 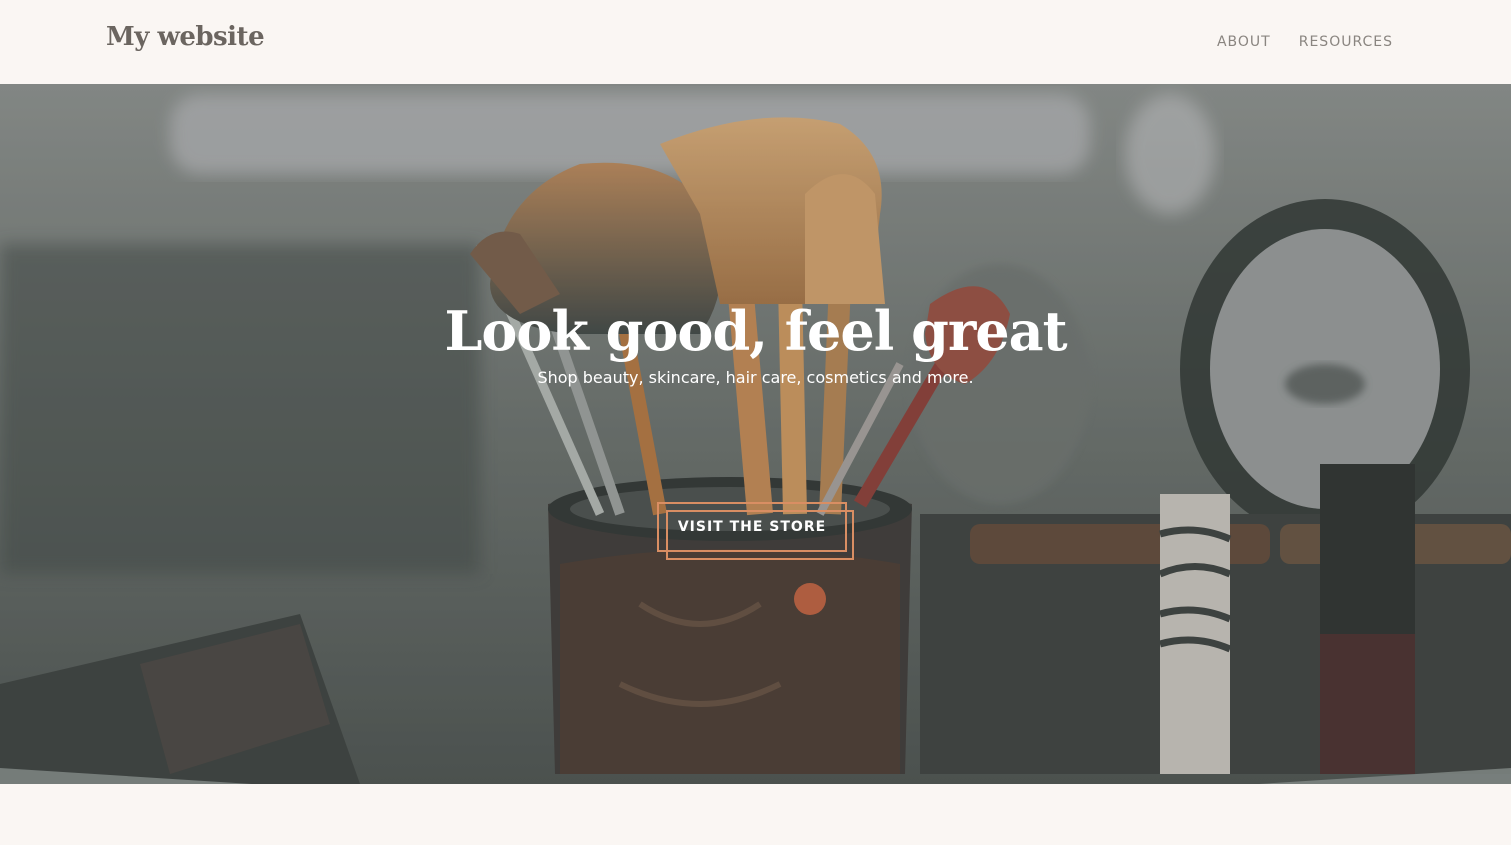 I want to click on nav-item-resources: RESOURCES, so click(x=1346, y=42).